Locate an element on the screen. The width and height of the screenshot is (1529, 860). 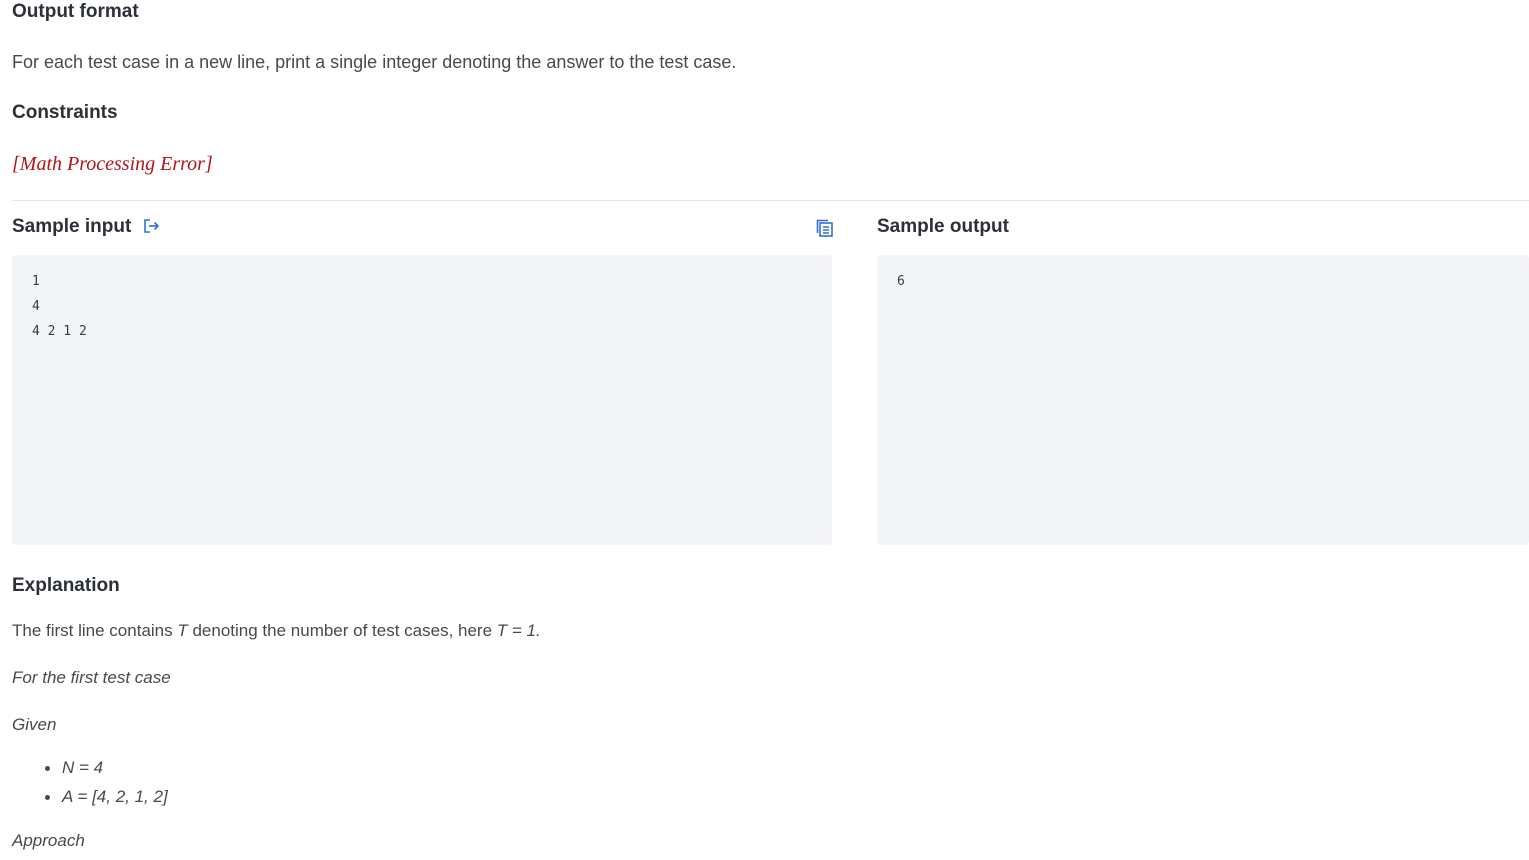
explanation-line1-prefix: The first line contains is located at coordinates (95, 630).